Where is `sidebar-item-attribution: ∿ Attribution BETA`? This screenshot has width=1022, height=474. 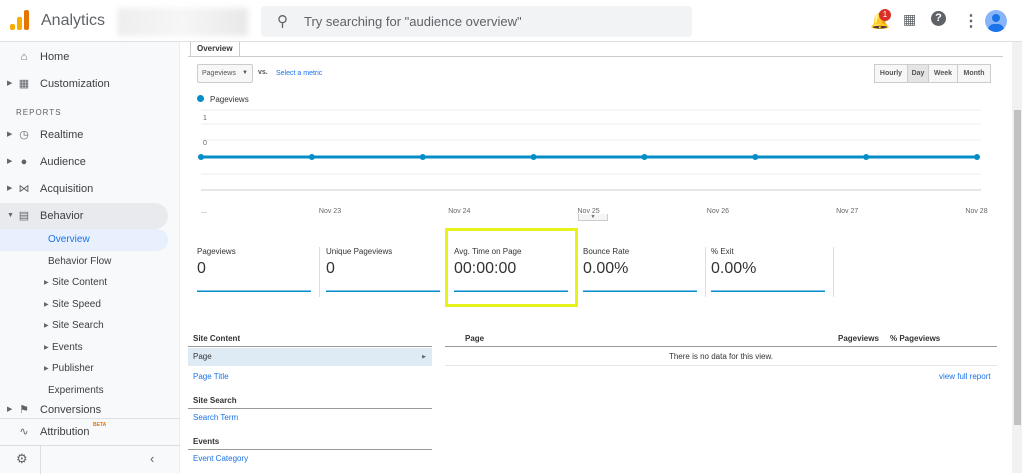
sidebar-item-attribution: ∿ Attribution BETA is located at coordinates (90, 431).